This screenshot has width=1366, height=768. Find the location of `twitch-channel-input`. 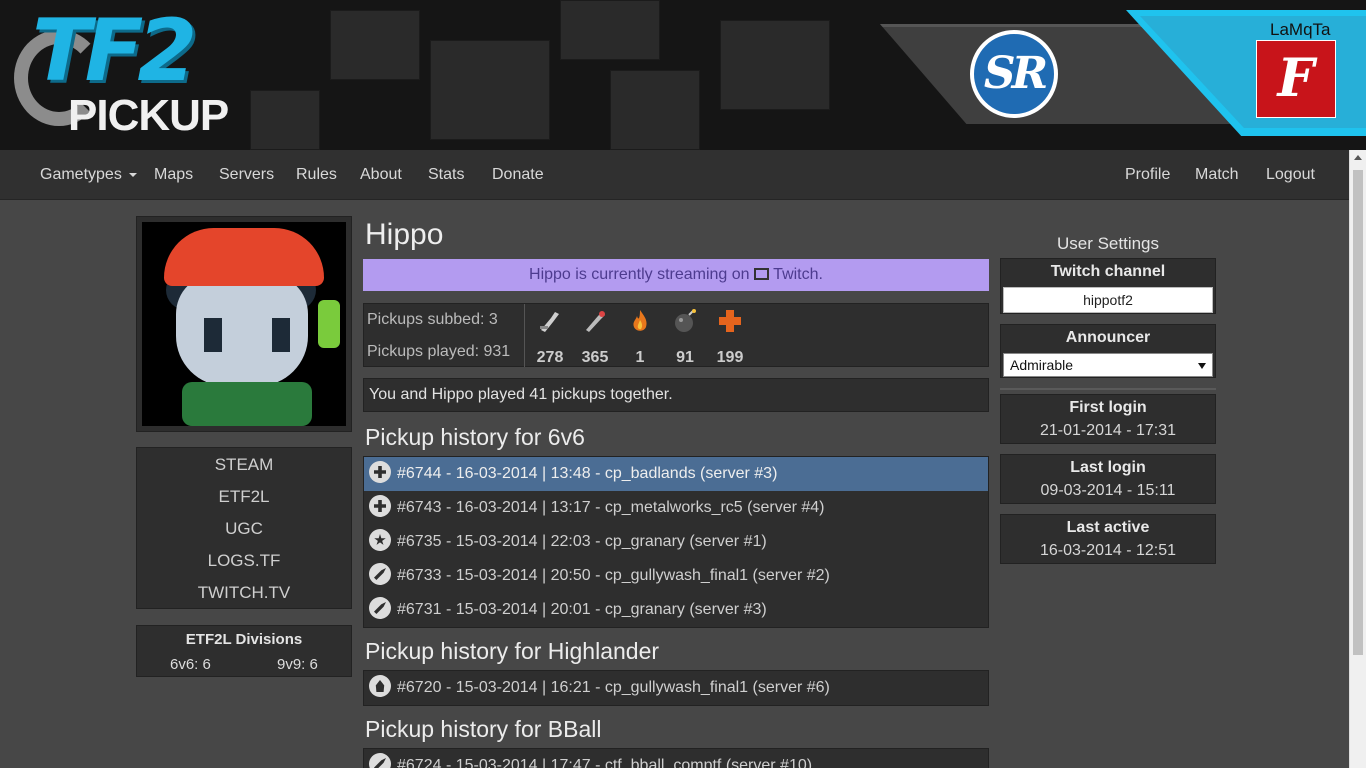

twitch-channel-input is located at coordinates (1108, 300).